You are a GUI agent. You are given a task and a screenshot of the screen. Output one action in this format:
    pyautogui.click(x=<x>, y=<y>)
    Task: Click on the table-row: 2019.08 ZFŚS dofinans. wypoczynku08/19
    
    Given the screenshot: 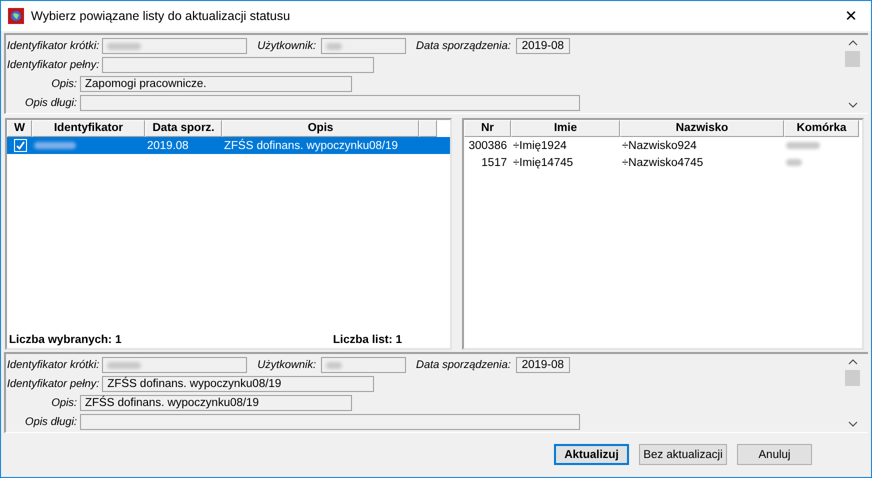 What is the action you would take?
    pyautogui.click(x=228, y=145)
    